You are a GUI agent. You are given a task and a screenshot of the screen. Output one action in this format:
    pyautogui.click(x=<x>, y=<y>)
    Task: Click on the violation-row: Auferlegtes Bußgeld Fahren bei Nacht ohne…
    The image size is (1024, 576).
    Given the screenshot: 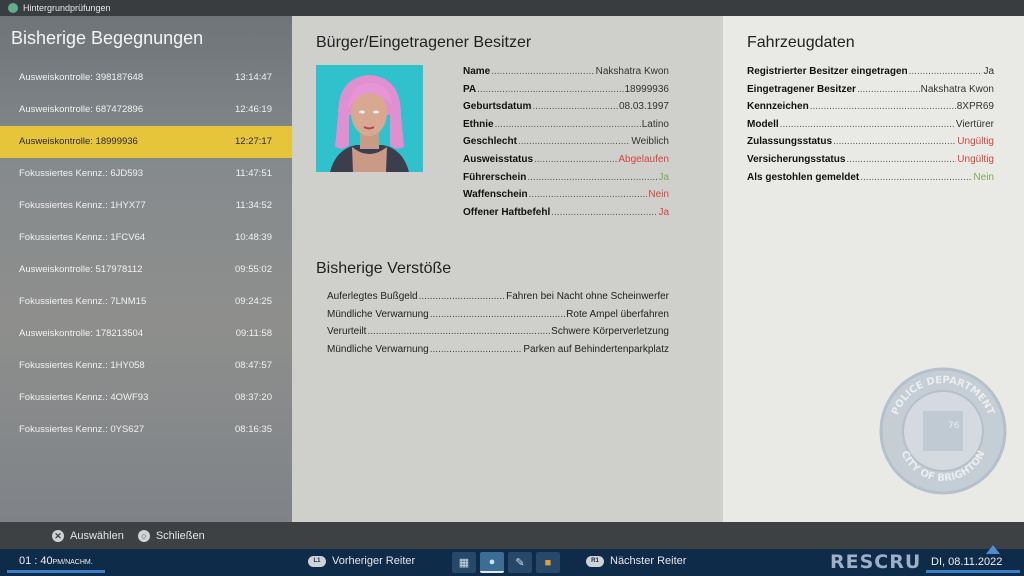 What is the action you would take?
    pyautogui.click(x=498, y=300)
    